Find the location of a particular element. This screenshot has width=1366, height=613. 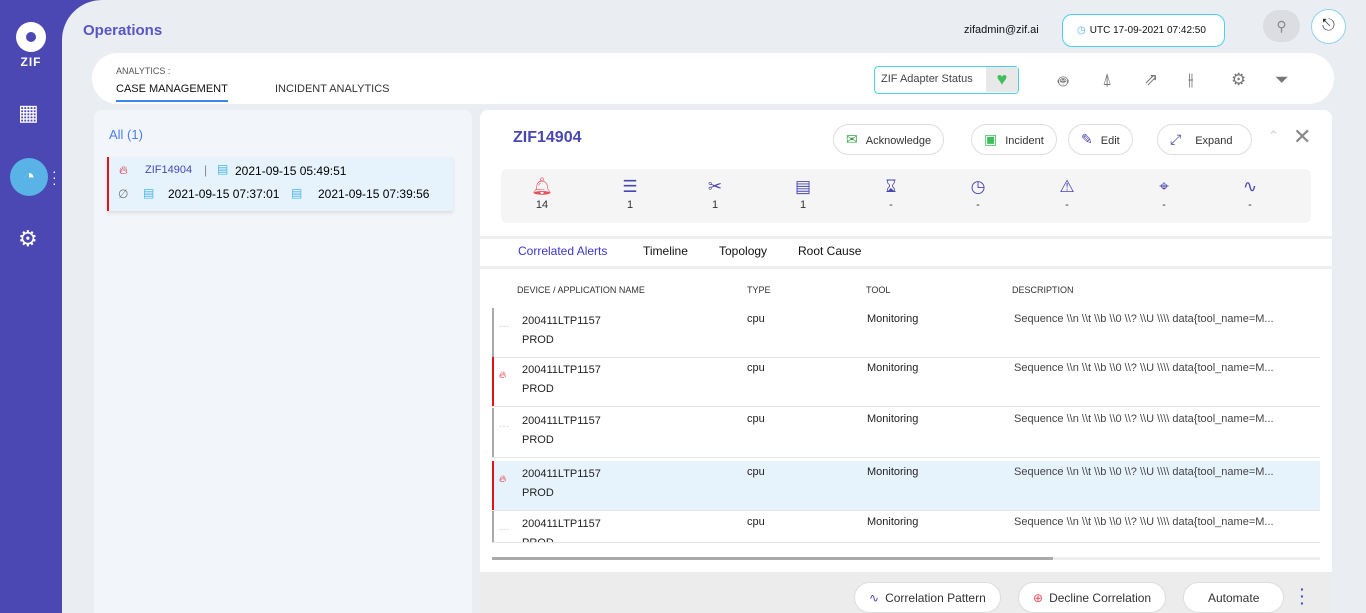

hourglass-icon: ⌛︎ is located at coordinates (891, 186).